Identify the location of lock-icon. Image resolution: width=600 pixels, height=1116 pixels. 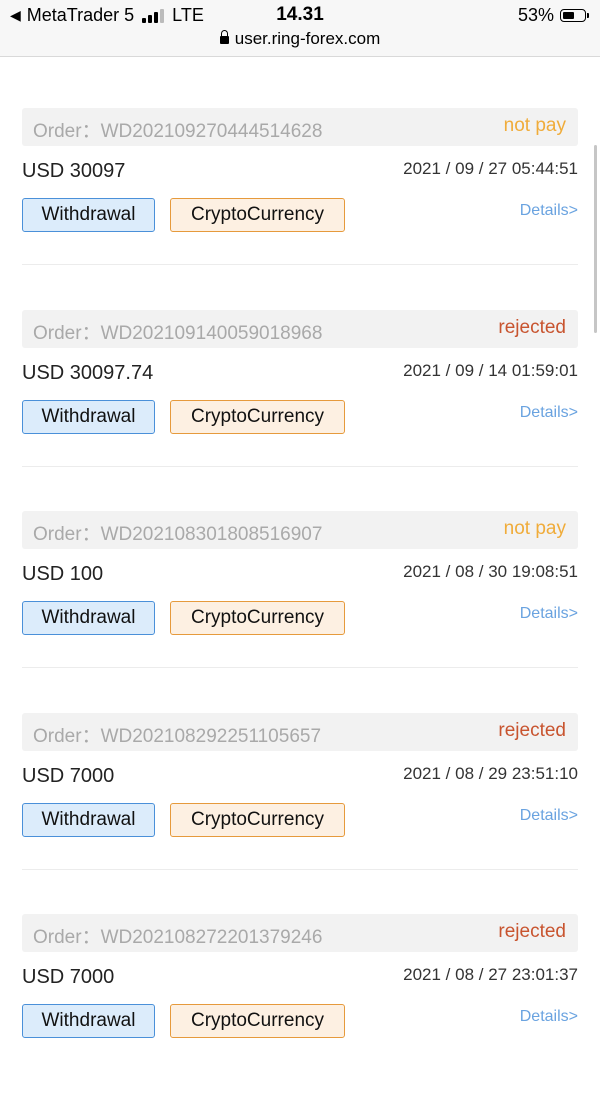
(224, 37).